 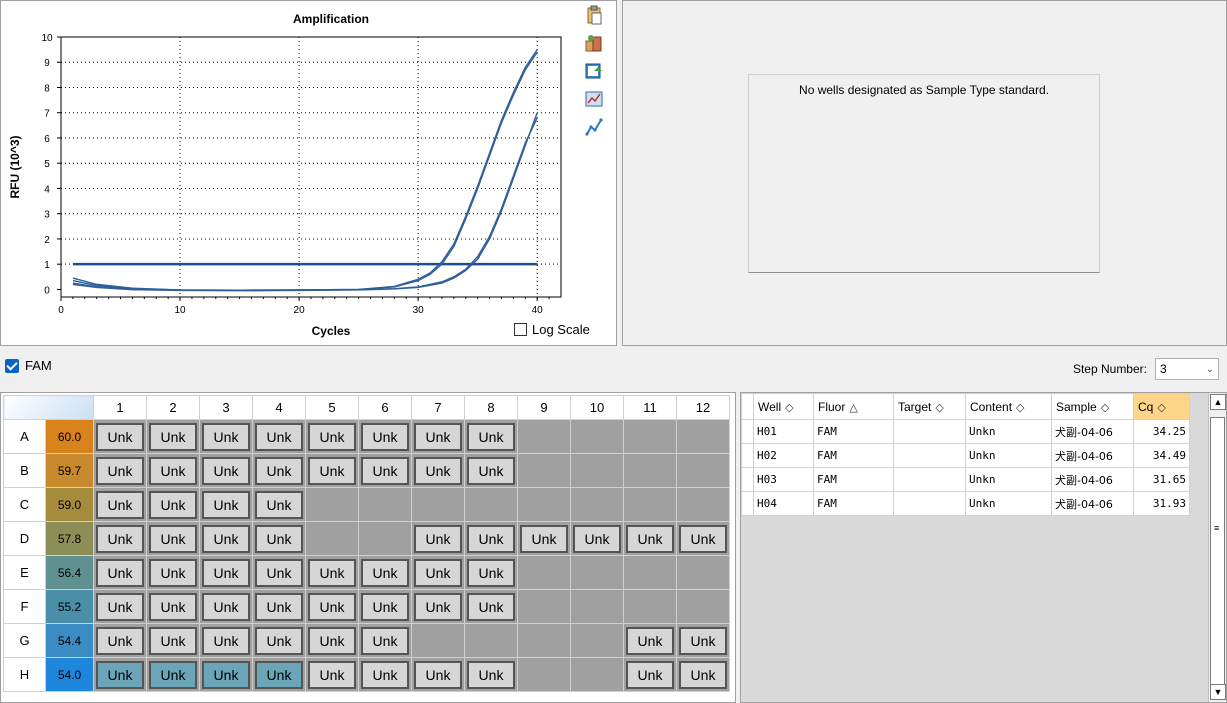 What do you see at coordinates (783, 455) in the screenshot?
I see `cell-well: H02` at bounding box center [783, 455].